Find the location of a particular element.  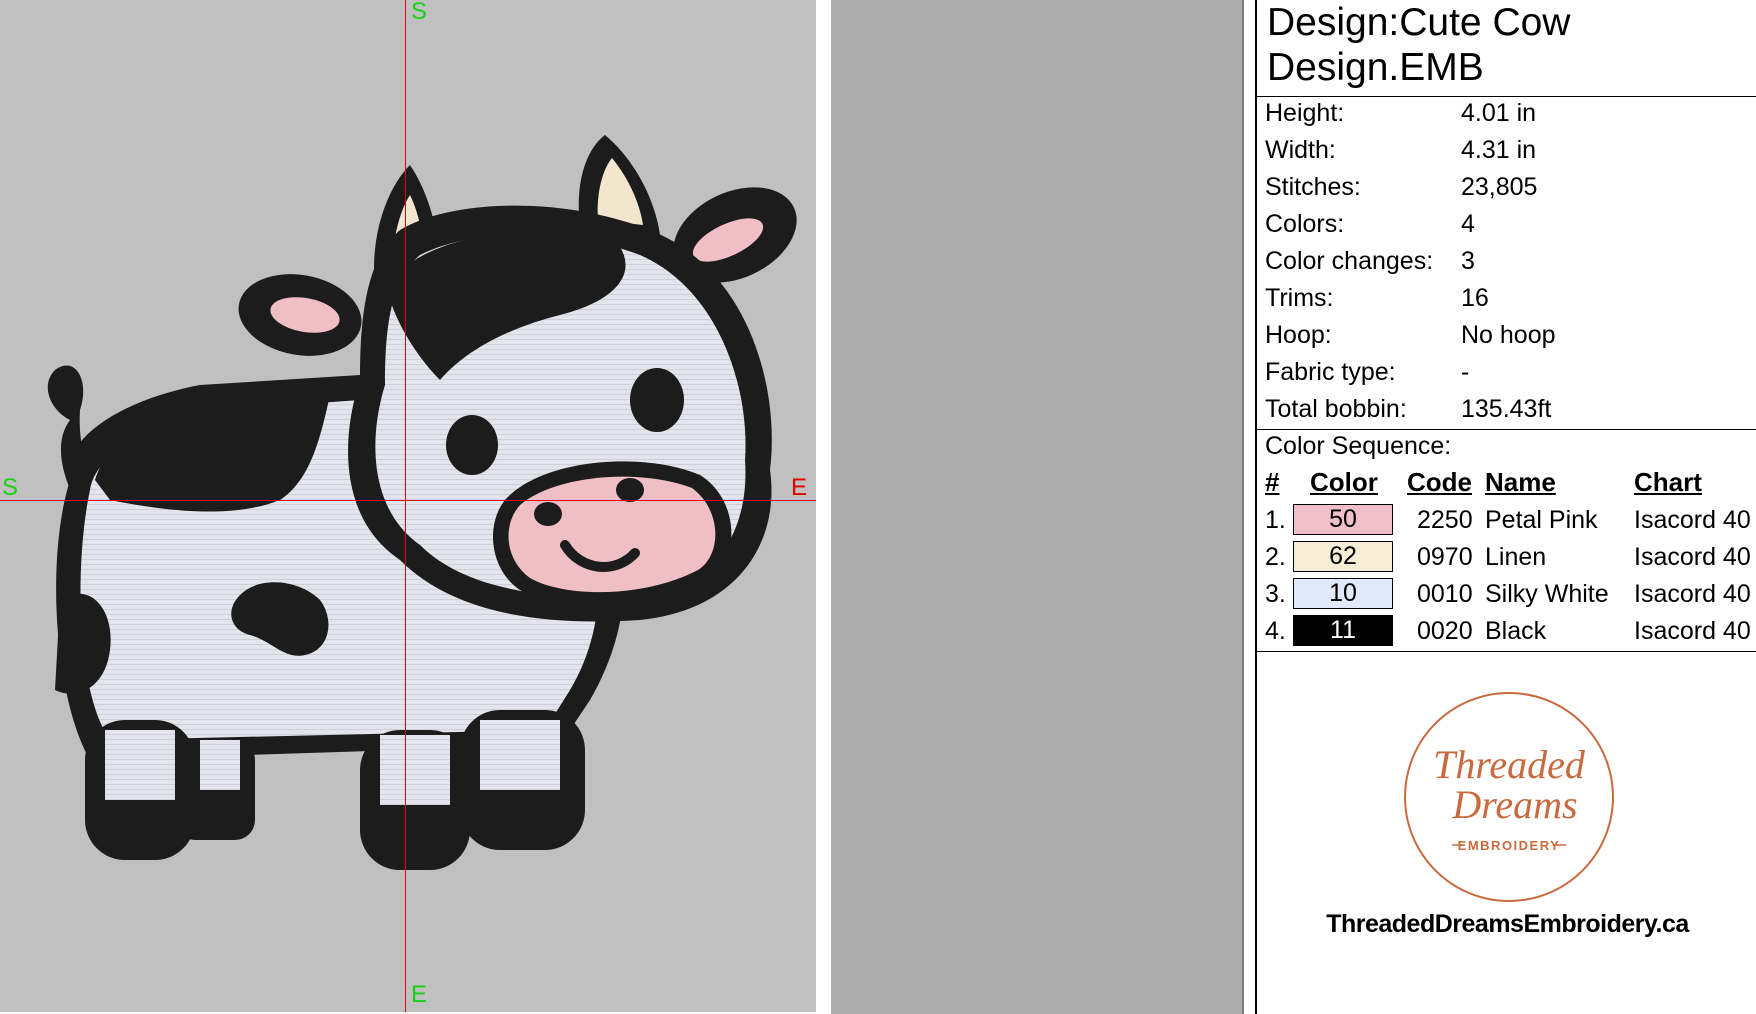

color-swatch: 11 is located at coordinates (1343, 630).